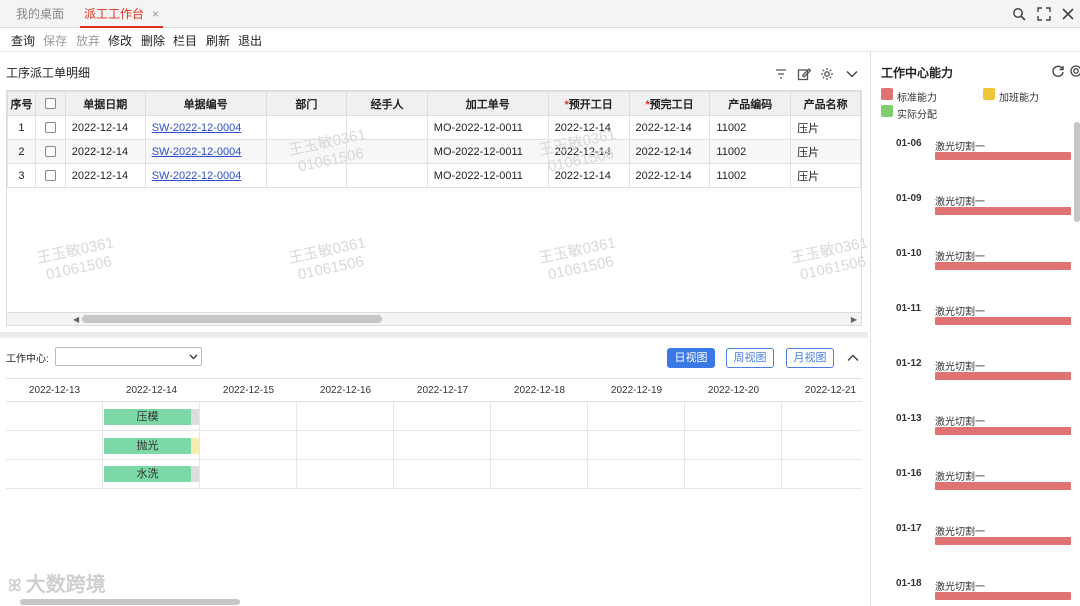 Image resolution: width=1080 pixels, height=606 pixels. I want to click on capacity-day: 01-13, so click(909, 418).